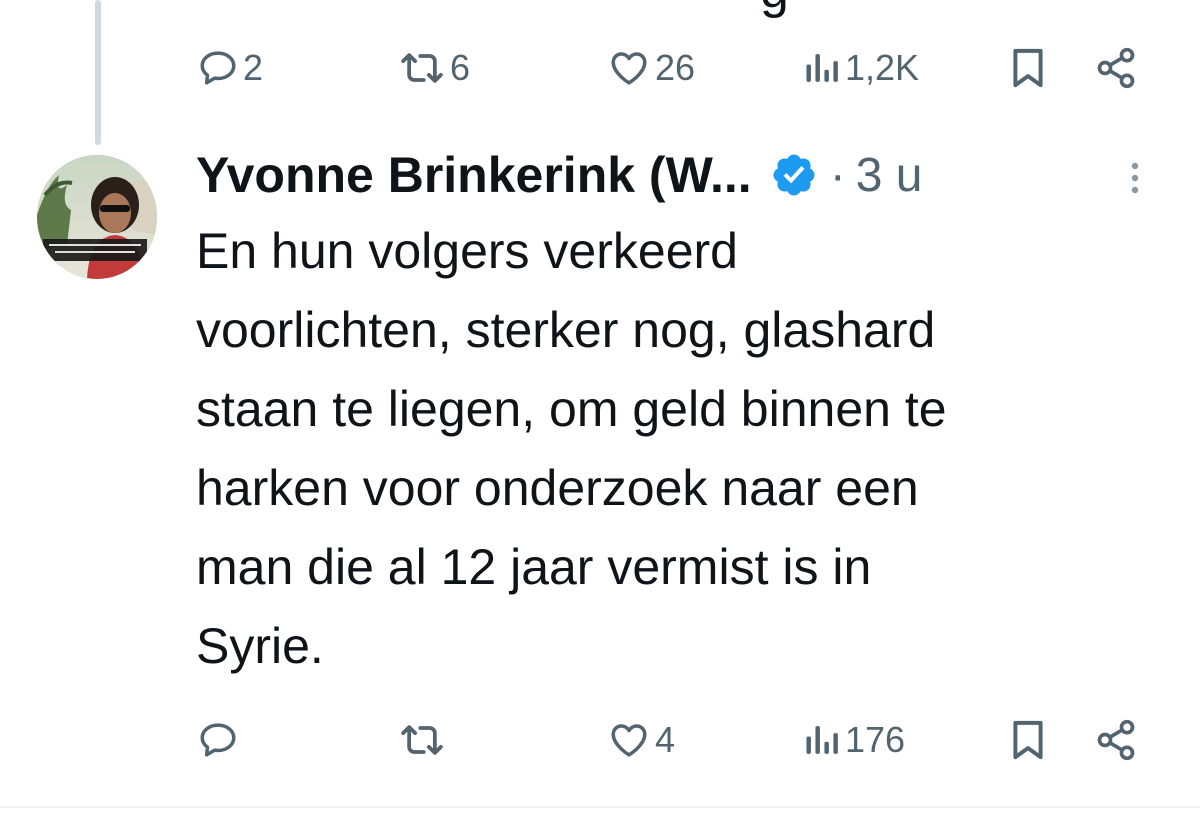 The height and width of the screenshot is (816, 1200). What do you see at coordinates (889, 175) in the screenshot?
I see `tweet-timestamp: 3 u` at bounding box center [889, 175].